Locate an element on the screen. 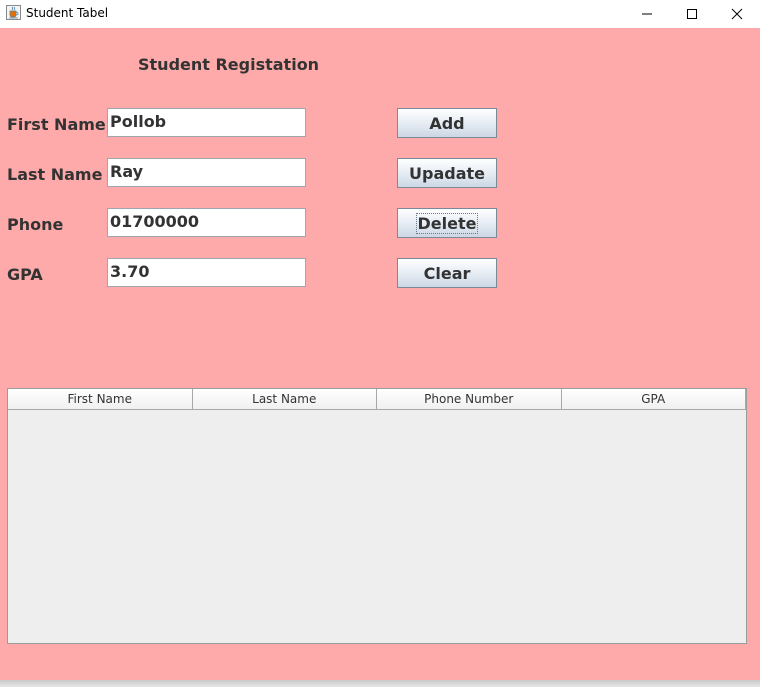 The width and height of the screenshot is (760, 687). window-bottom-edge is located at coordinates (380, 683).